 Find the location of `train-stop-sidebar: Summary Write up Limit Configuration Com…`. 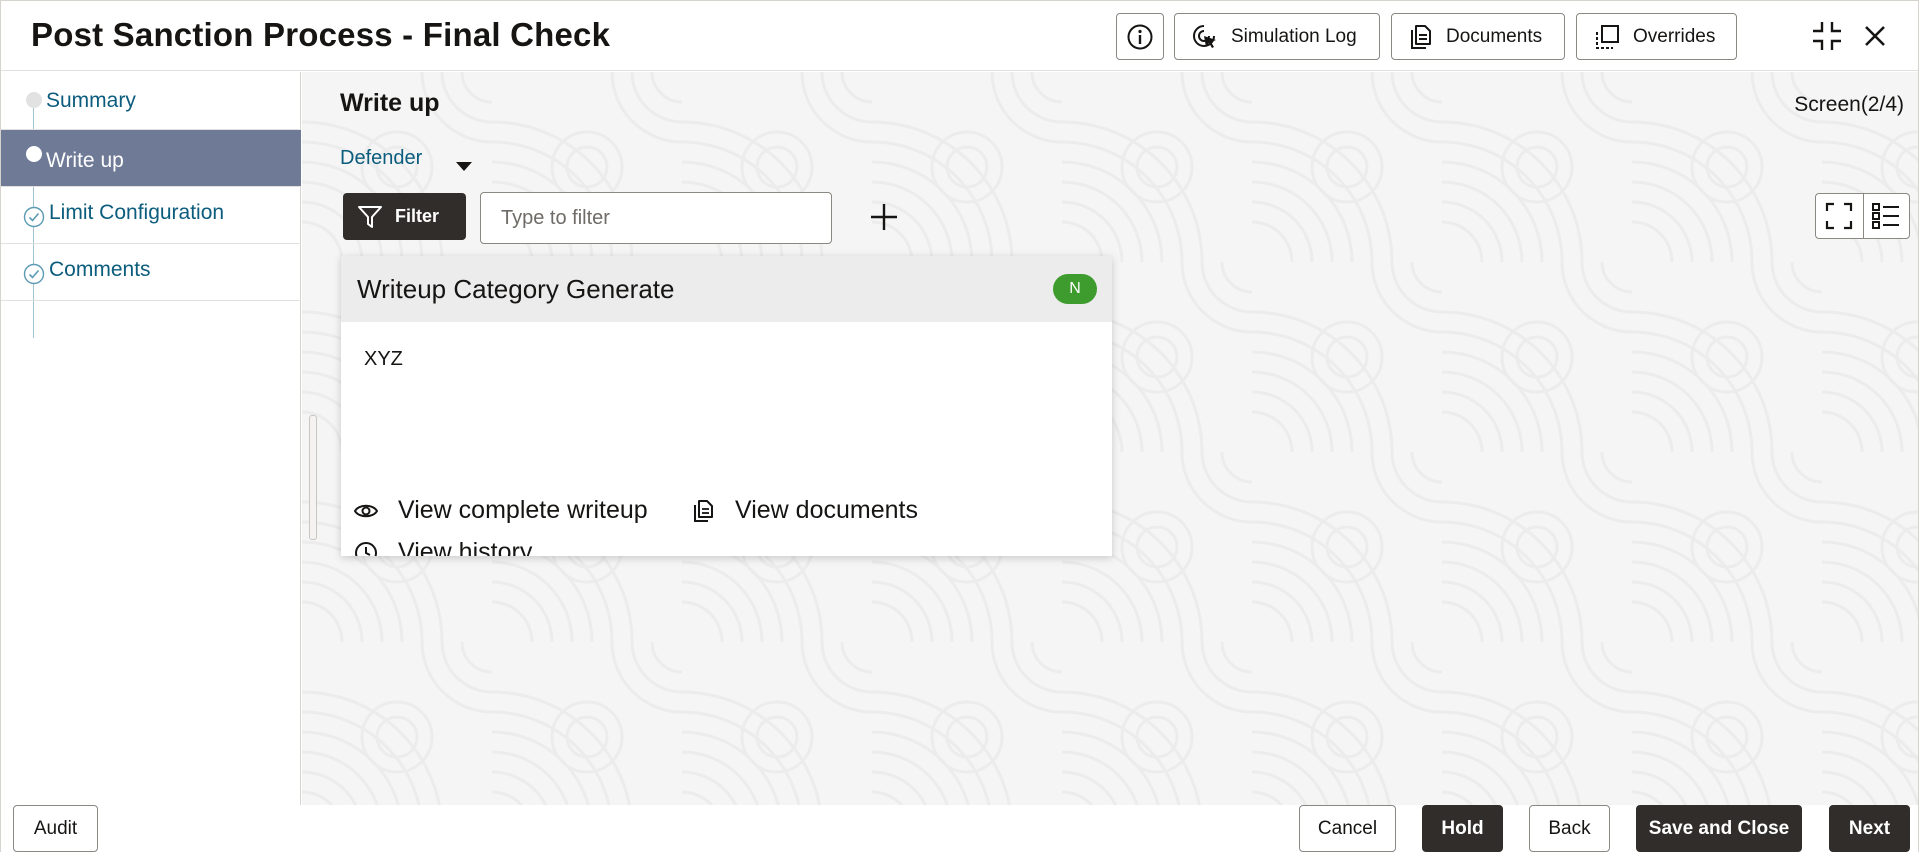

train-stop-sidebar: Summary Write up Limit Configuration Com… is located at coordinates (151, 438).